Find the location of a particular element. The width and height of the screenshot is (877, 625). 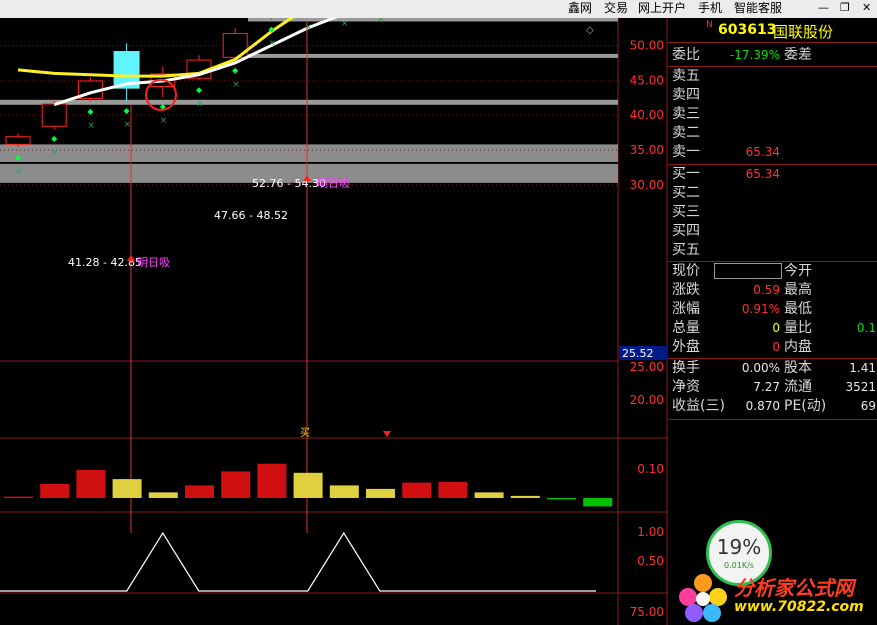

stat-value: 0.00% is located at coordinates (760, 368).